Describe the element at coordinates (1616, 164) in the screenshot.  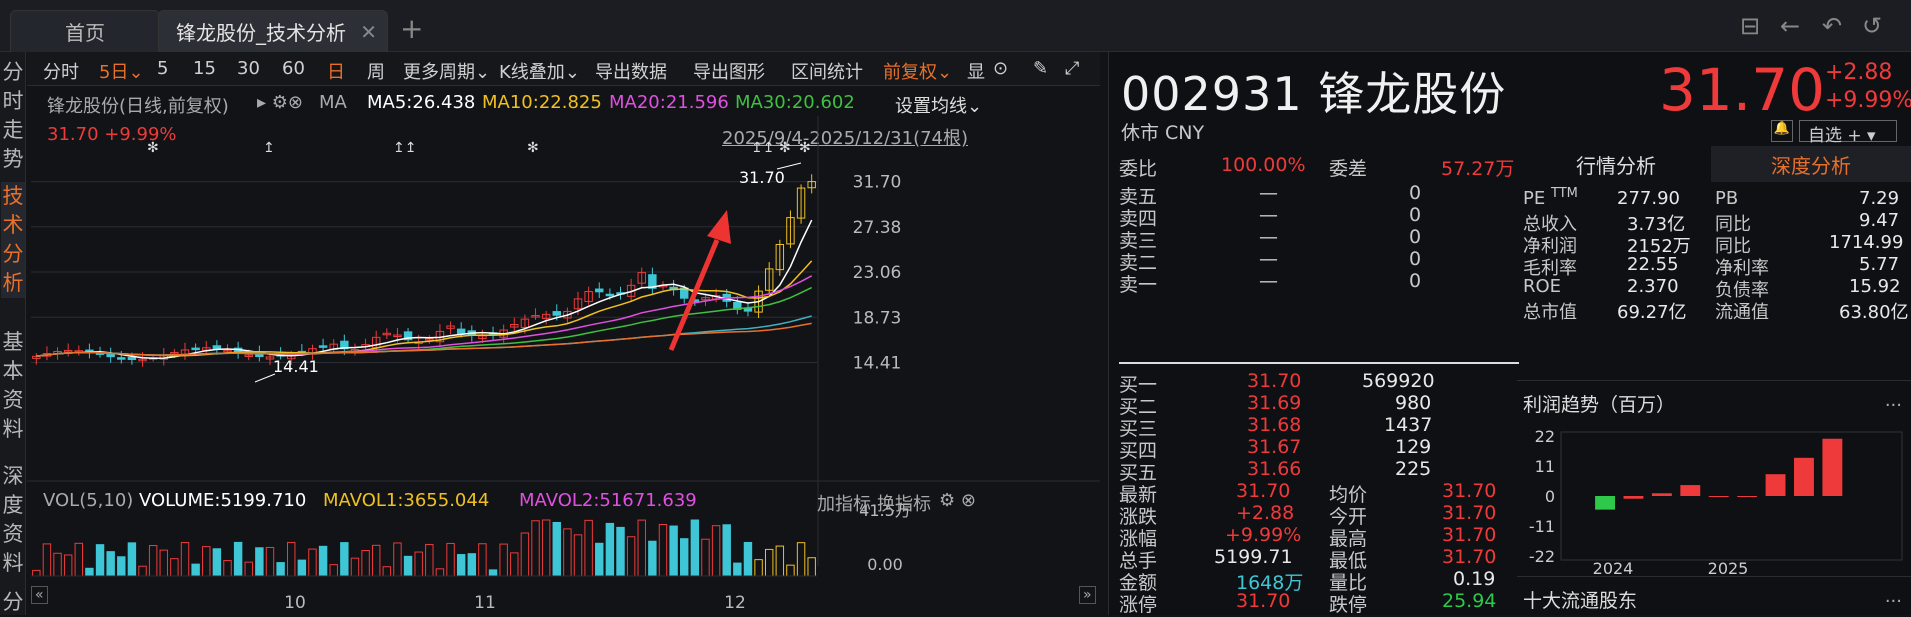
I see `tab-market-analysis: 行情分析` at that location.